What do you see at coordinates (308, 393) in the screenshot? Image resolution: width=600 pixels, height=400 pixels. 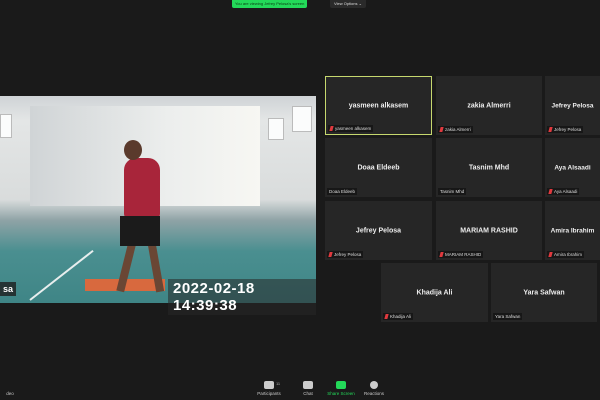 I see `chat-label: Chat` at bounding box center [308, 393].